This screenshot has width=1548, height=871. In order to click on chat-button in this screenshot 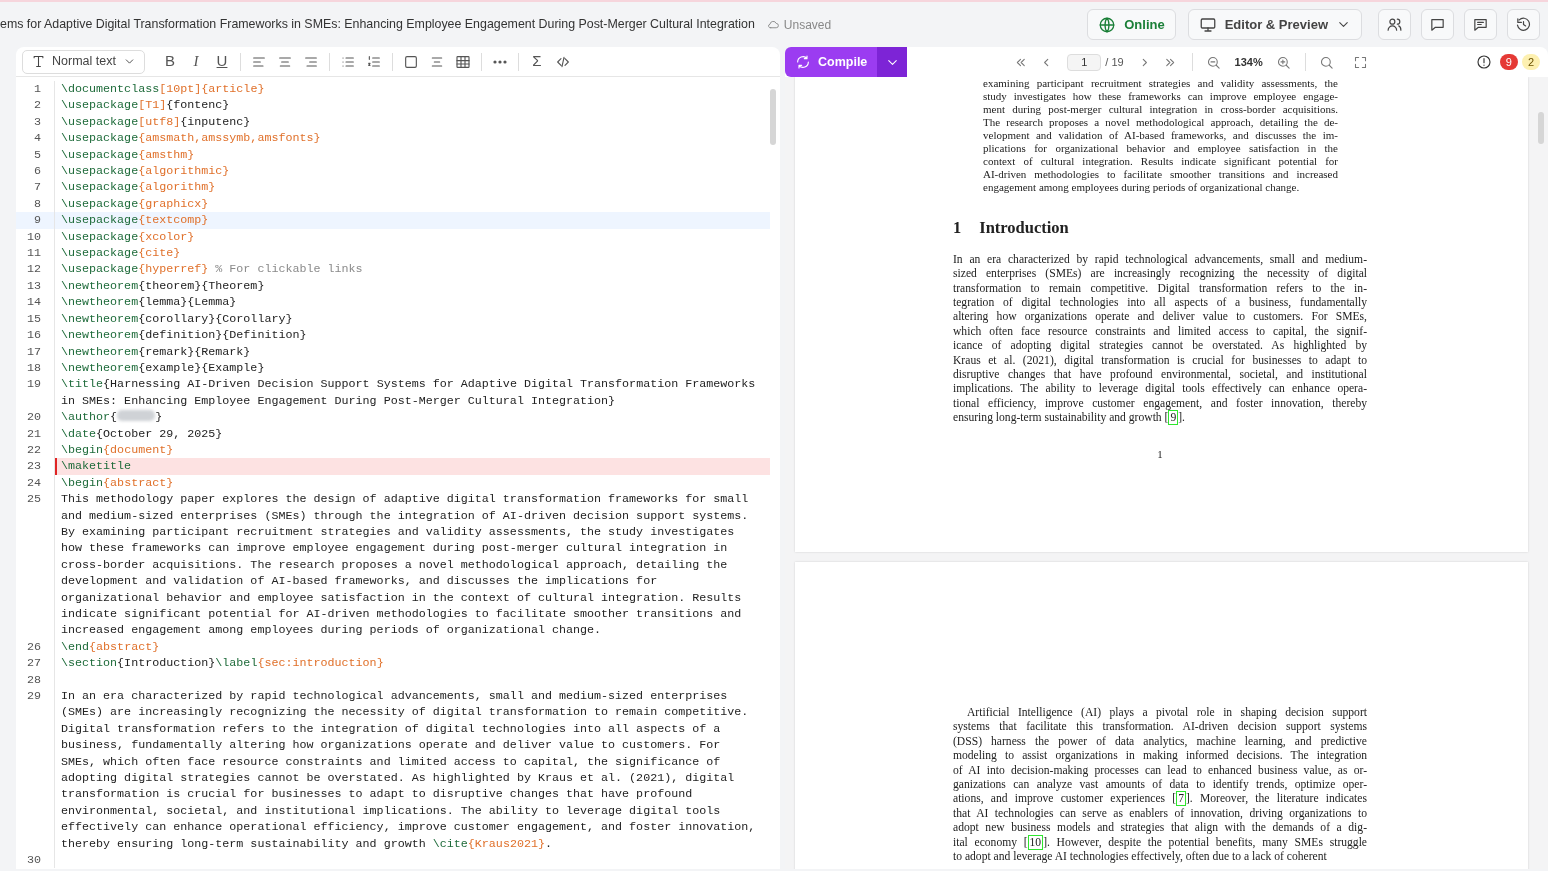, I will do `click(1437, 24)`.